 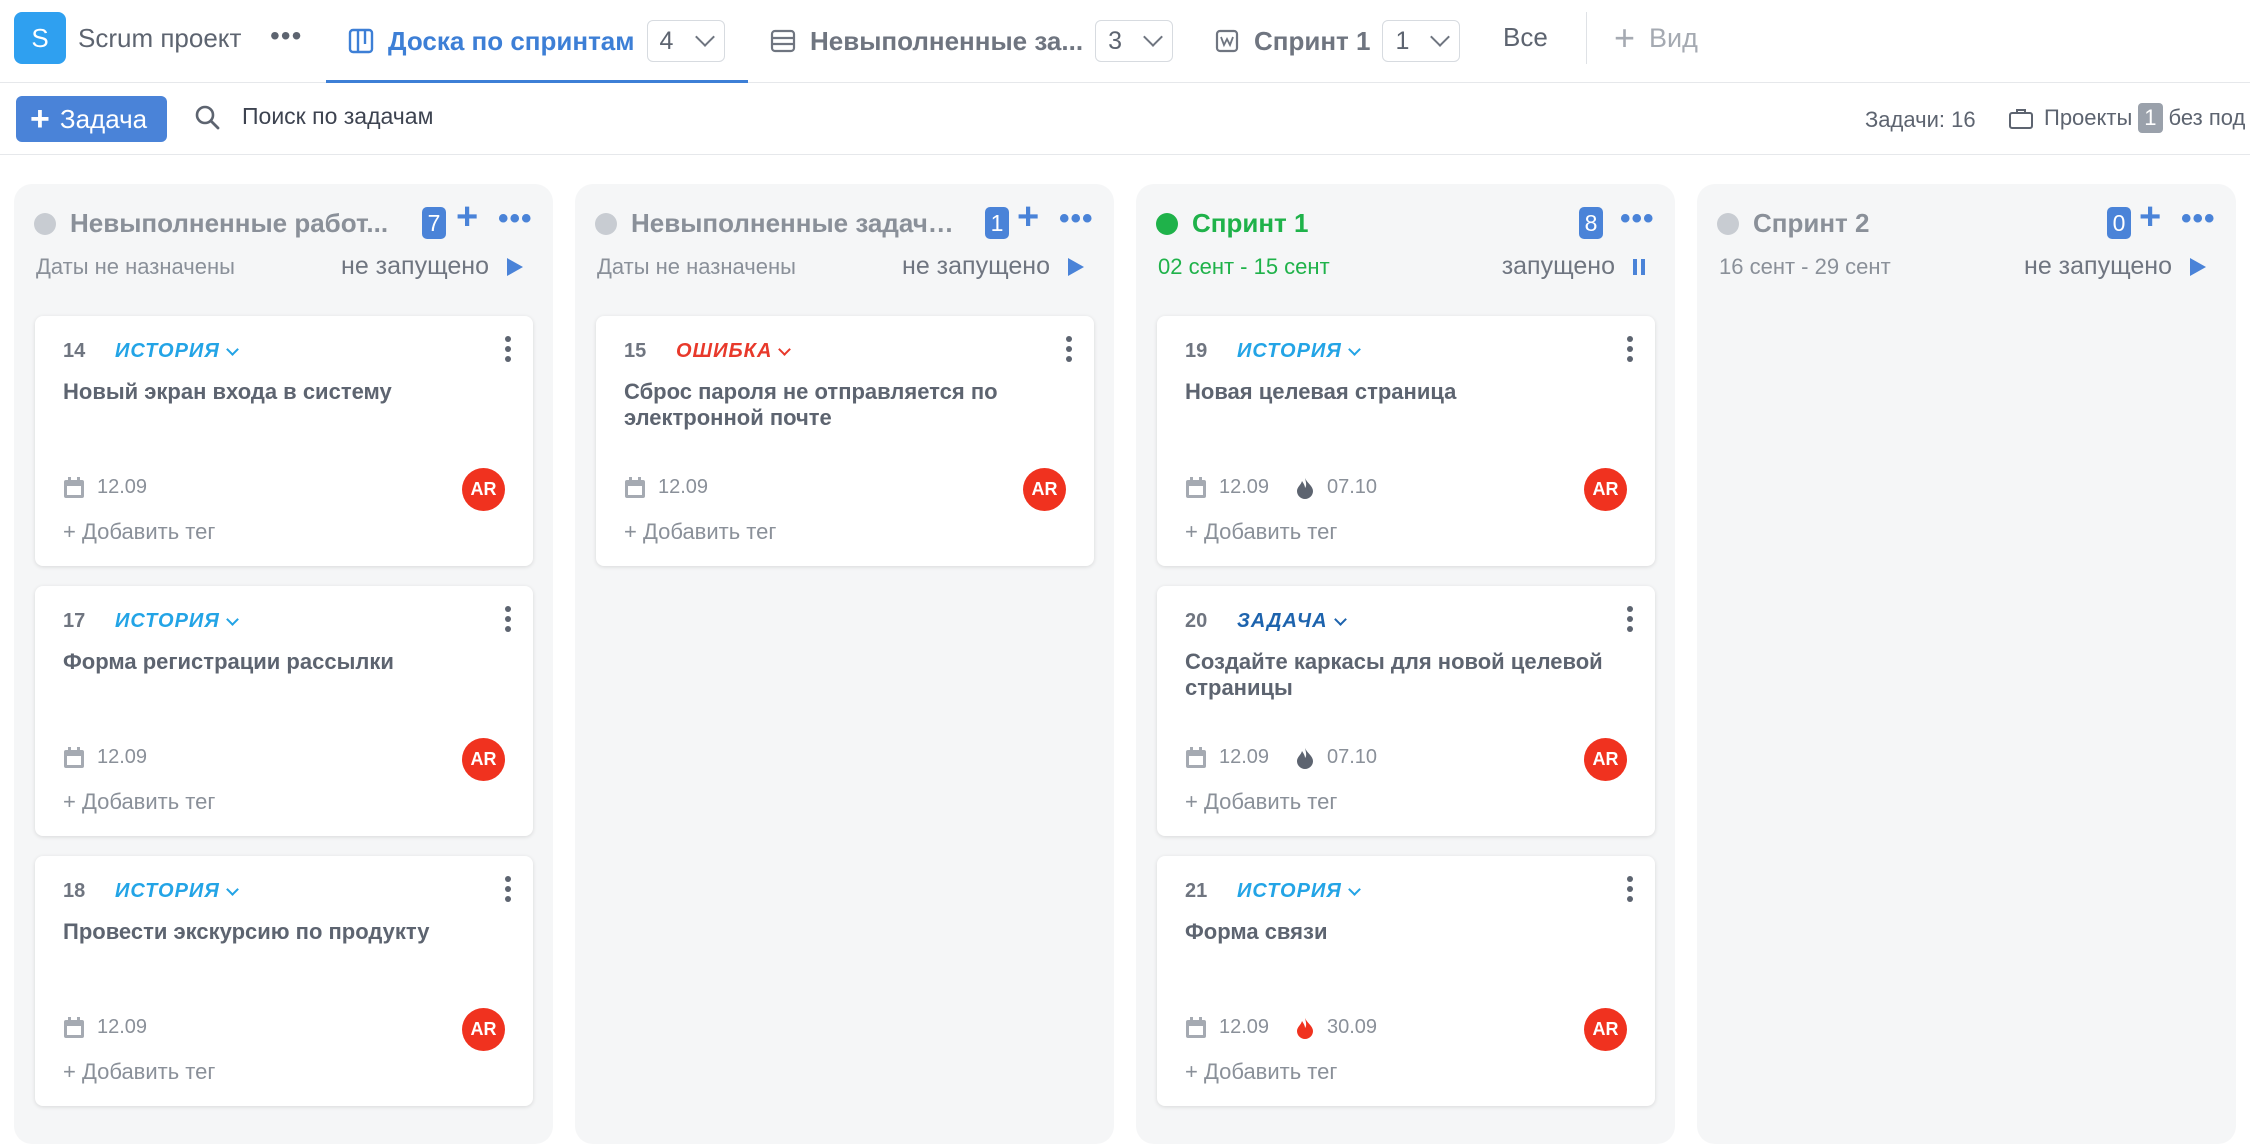 What do you see at coordinates (273, 392) in the screenshot?
I see `task-title: Новый экран входа в систему` at bounding box center [273, 392].